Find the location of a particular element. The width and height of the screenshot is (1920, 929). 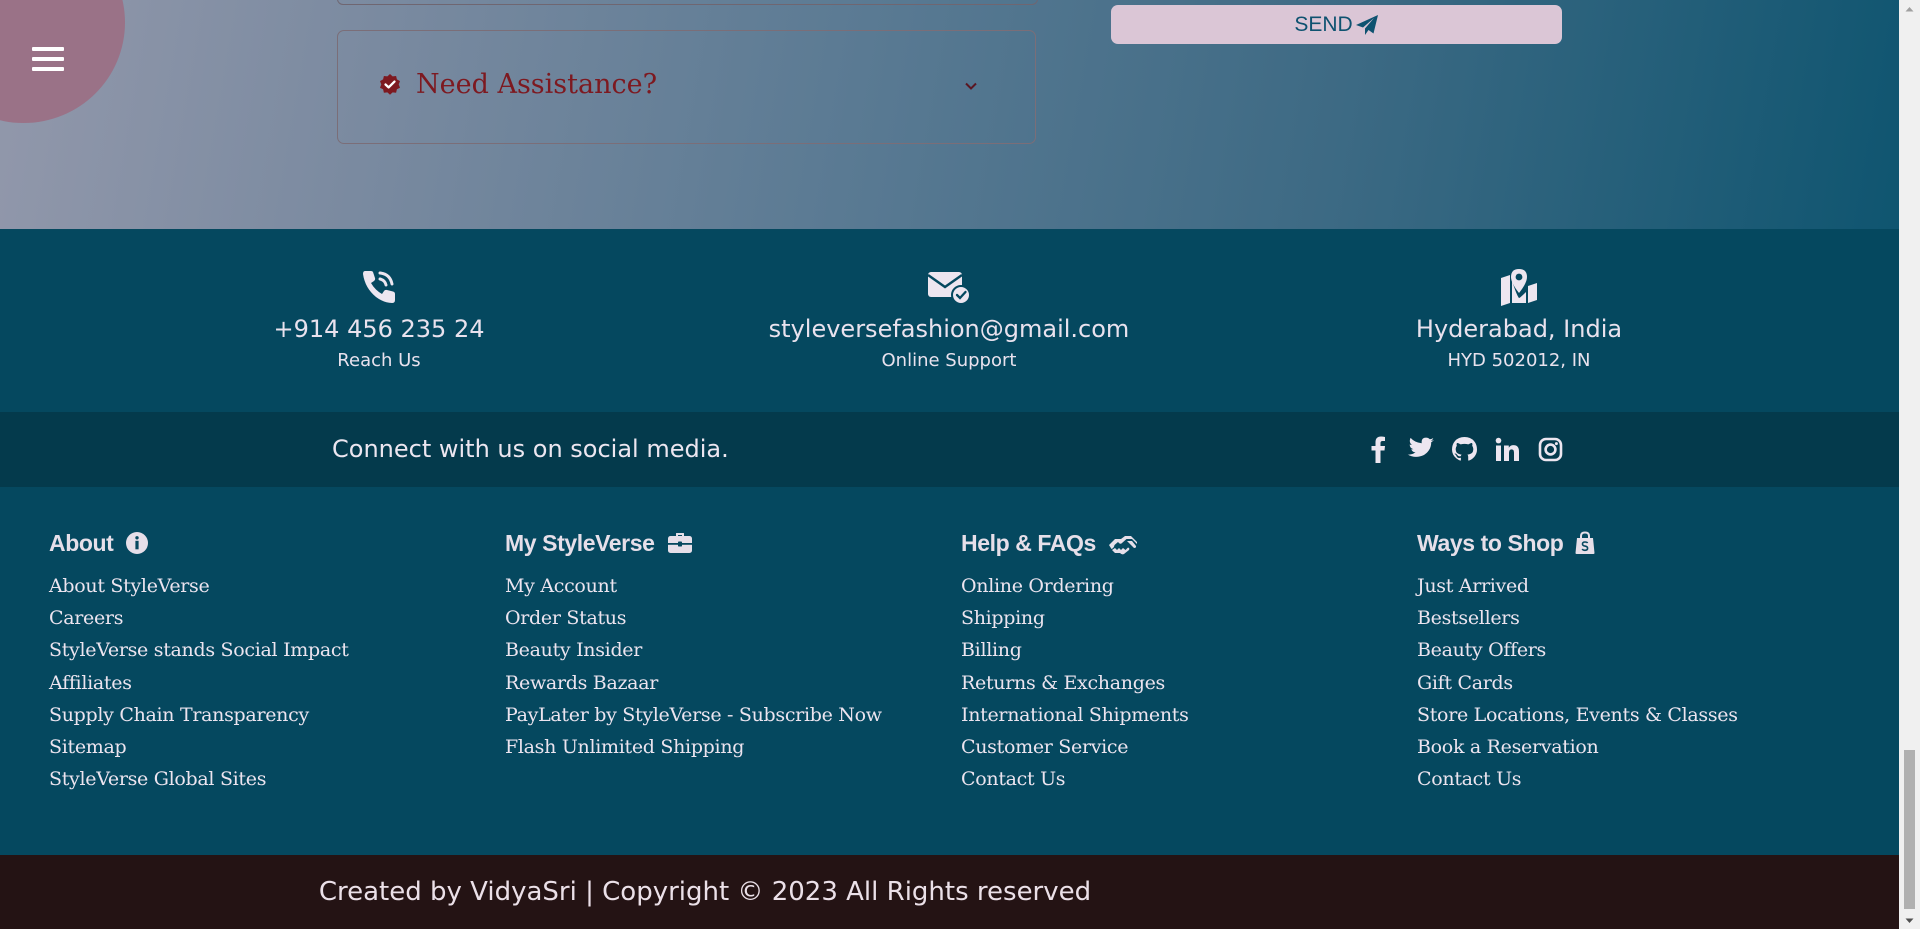

scrollbar-thumb is located at coordinates (1909, 829).